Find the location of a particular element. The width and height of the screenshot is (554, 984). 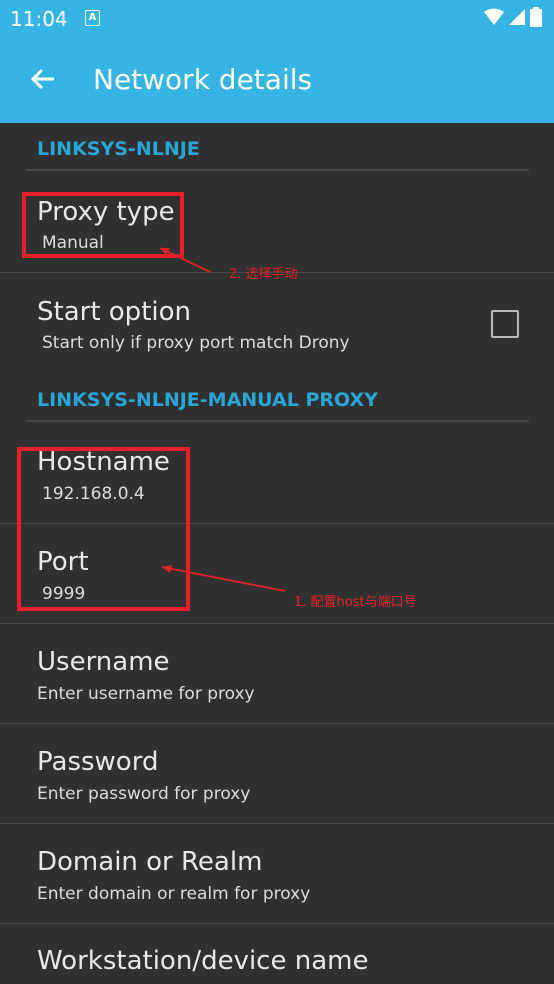

annotation-arrows is located at coordinates (222, 419).